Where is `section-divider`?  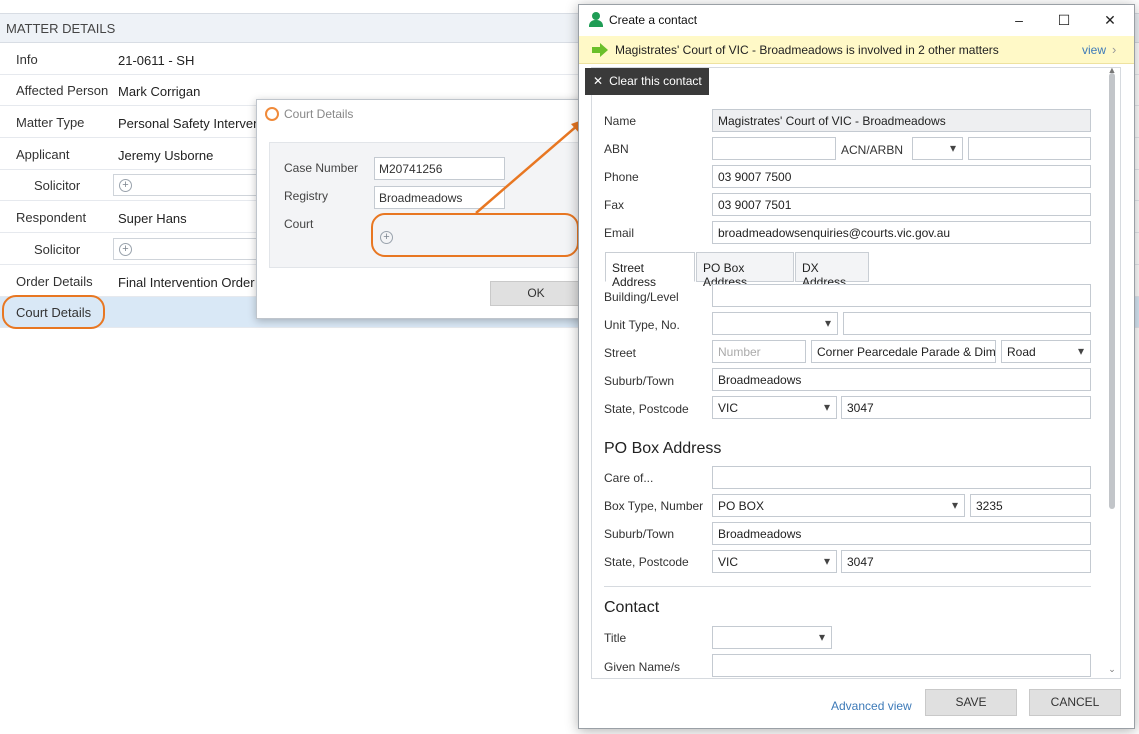
section-divider is located at coordinates (847, 586).